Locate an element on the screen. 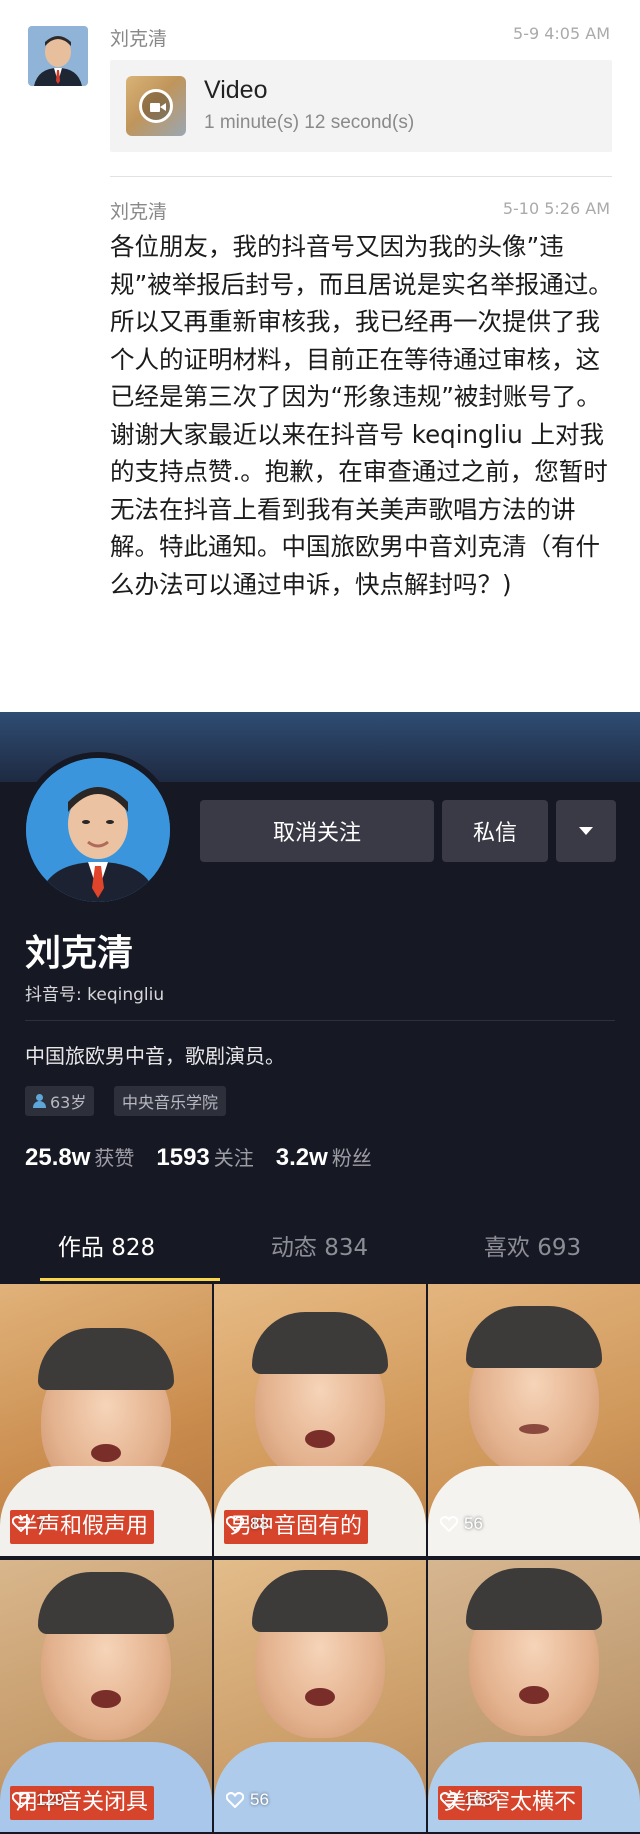  video-tile: 男中音固有的 88 is located at coordinates (320, 1420).